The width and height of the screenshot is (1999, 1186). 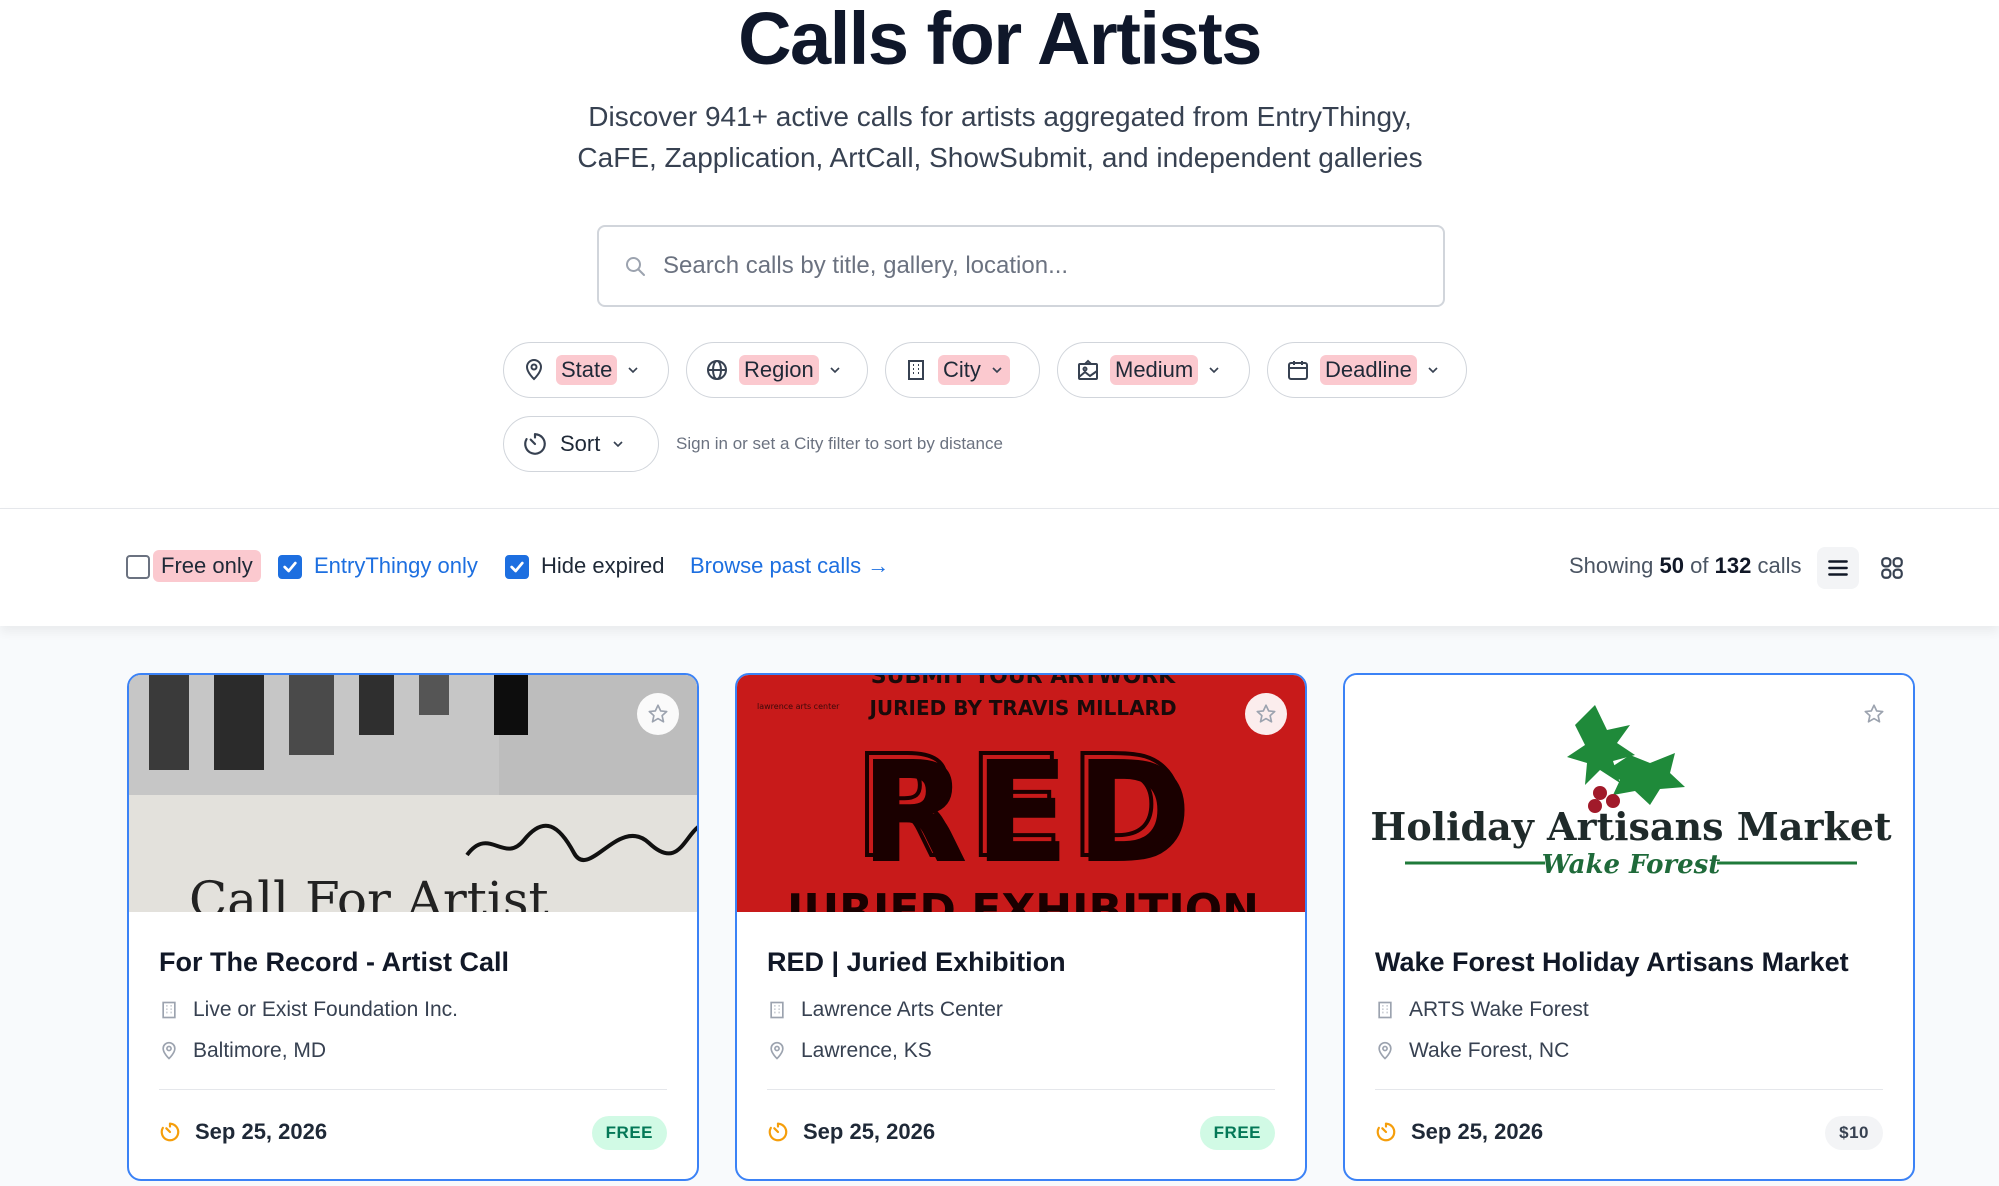 I want to click on entrythingy-only-checkbox, so click(x=290, y=567).